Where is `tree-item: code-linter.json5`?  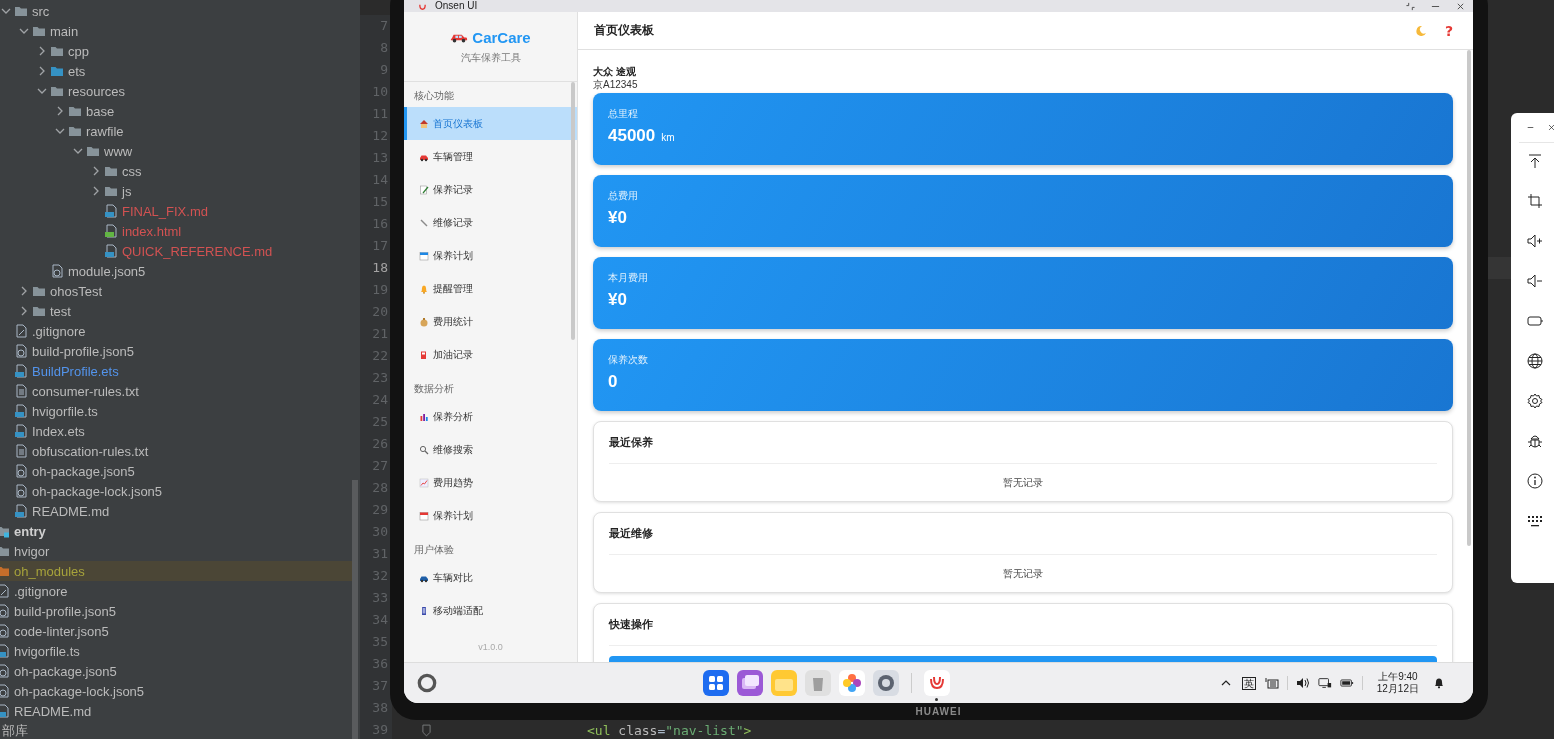
tree-item: code-linter.json5 is located at coordinates (176, 631).